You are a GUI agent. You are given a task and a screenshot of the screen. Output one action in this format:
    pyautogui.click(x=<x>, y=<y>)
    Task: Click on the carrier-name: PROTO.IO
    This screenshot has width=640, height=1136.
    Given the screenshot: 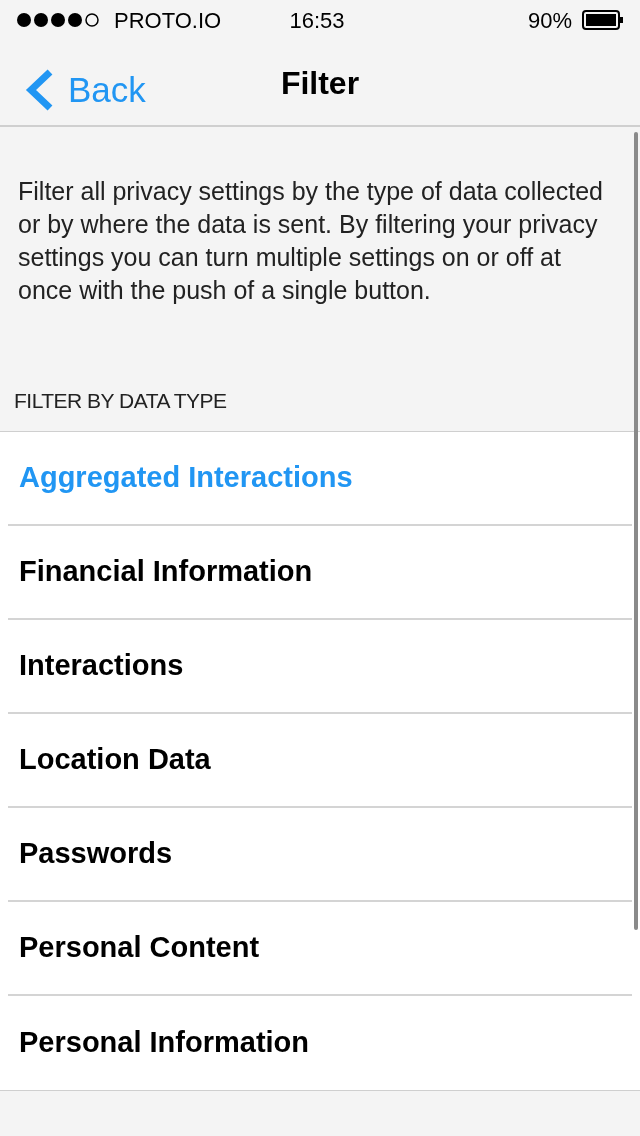 What is the action you would take?
    pyautogui.click(x=168, y=20)
    